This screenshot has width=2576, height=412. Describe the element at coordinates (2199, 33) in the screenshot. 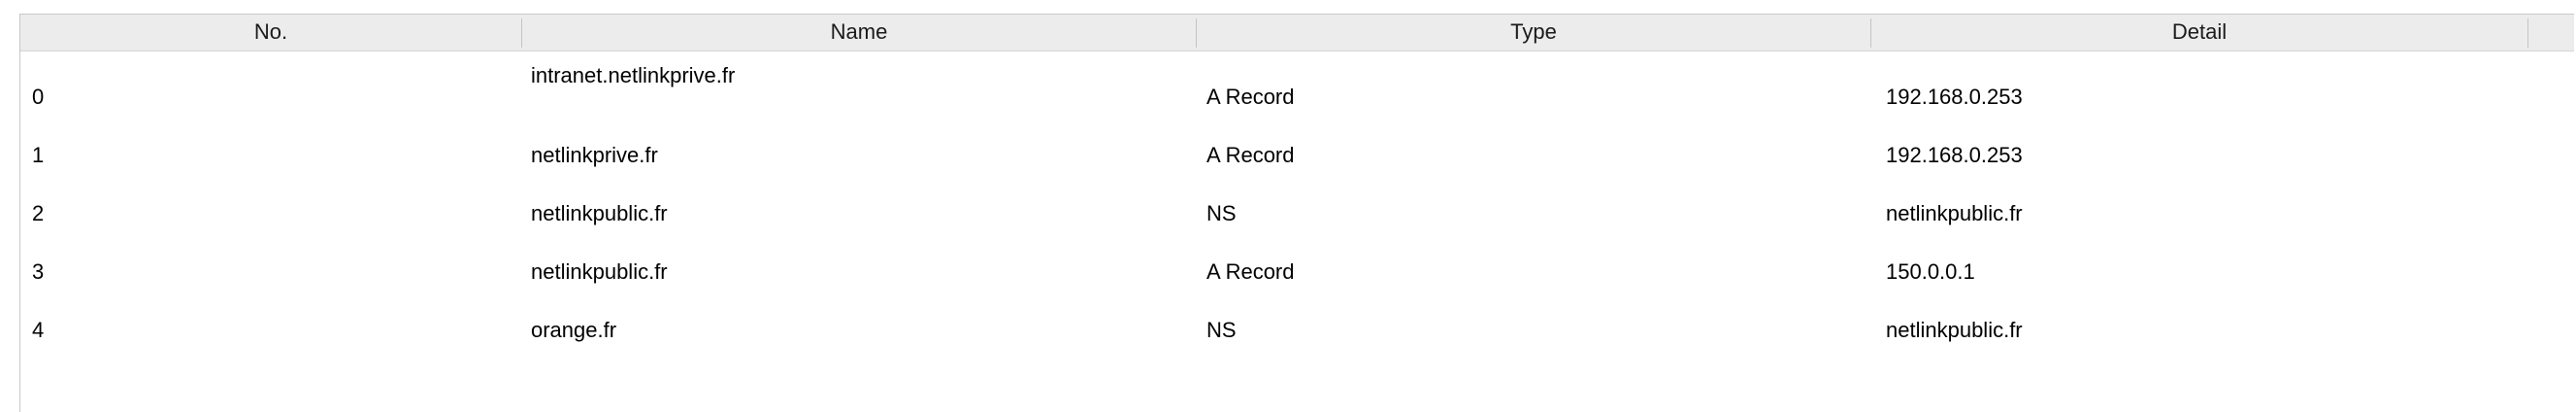

I see `column-header-detail: Detail` at that location.